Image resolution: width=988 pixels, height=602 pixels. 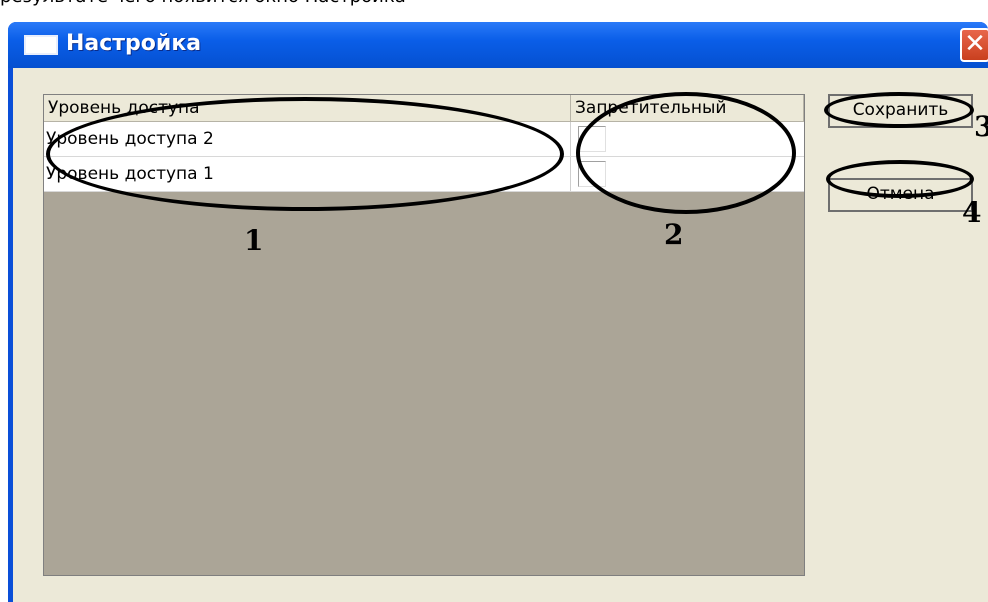 What do you see at coordinates (254, 240) in the screenshot?
I see `annotation-number-1: 1` at bounding box center [254, 240].